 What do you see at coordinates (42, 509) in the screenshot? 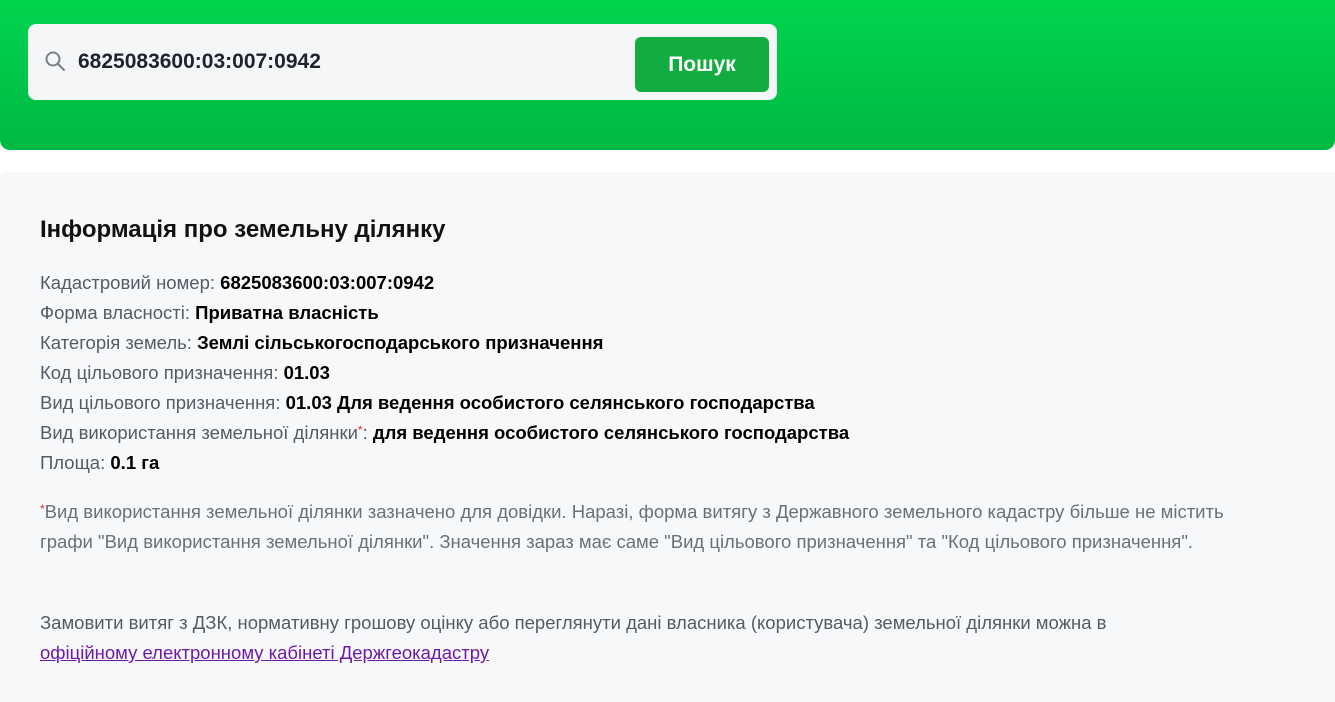
I see `note-asterisk: *` at bounding box center [42, 509].